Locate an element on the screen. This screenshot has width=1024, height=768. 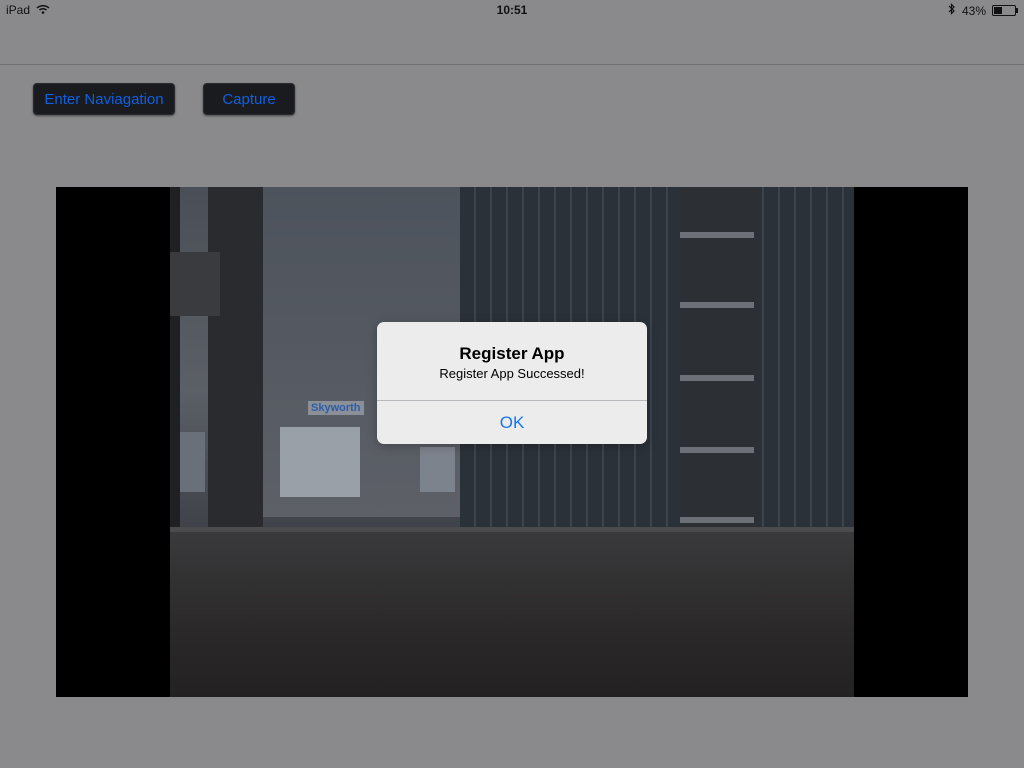
alert-dialog: Register App Register App Successed! OK is located at coordinates (512, 383).